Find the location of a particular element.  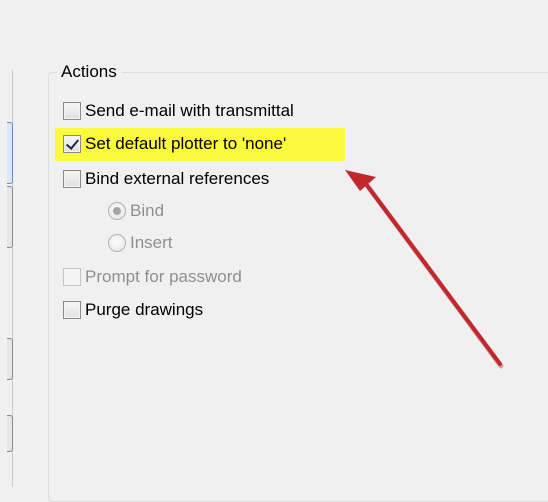

adjacent-control-edge is located at coordinates (10, 217).